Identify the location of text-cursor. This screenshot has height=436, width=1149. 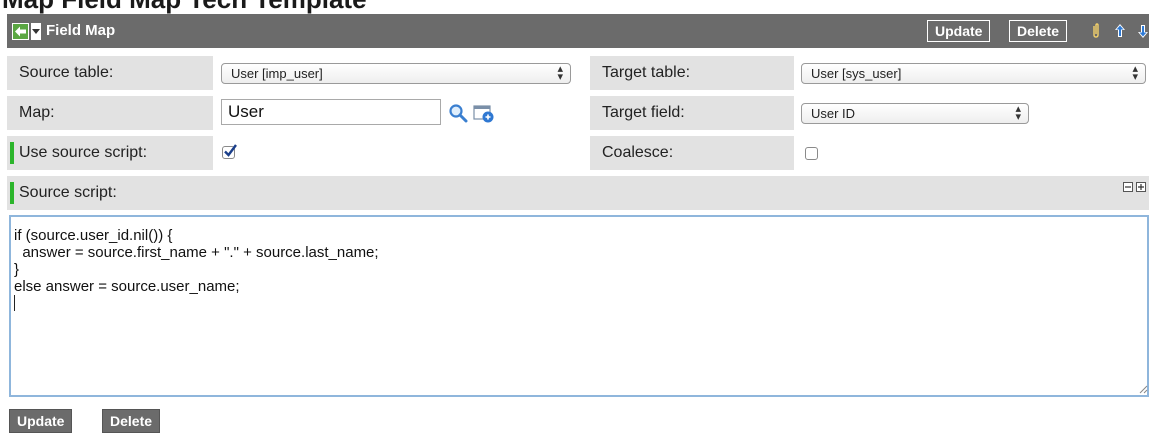
(14, 303).